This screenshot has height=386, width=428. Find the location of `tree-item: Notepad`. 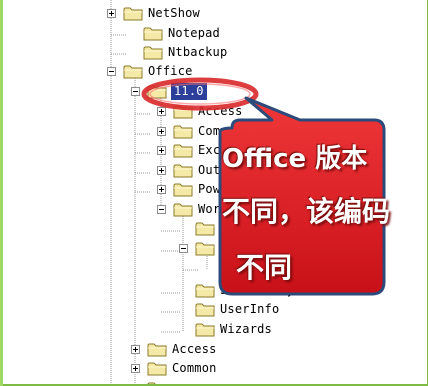

tree-item: Notepad is located at coordinates (174, 33).